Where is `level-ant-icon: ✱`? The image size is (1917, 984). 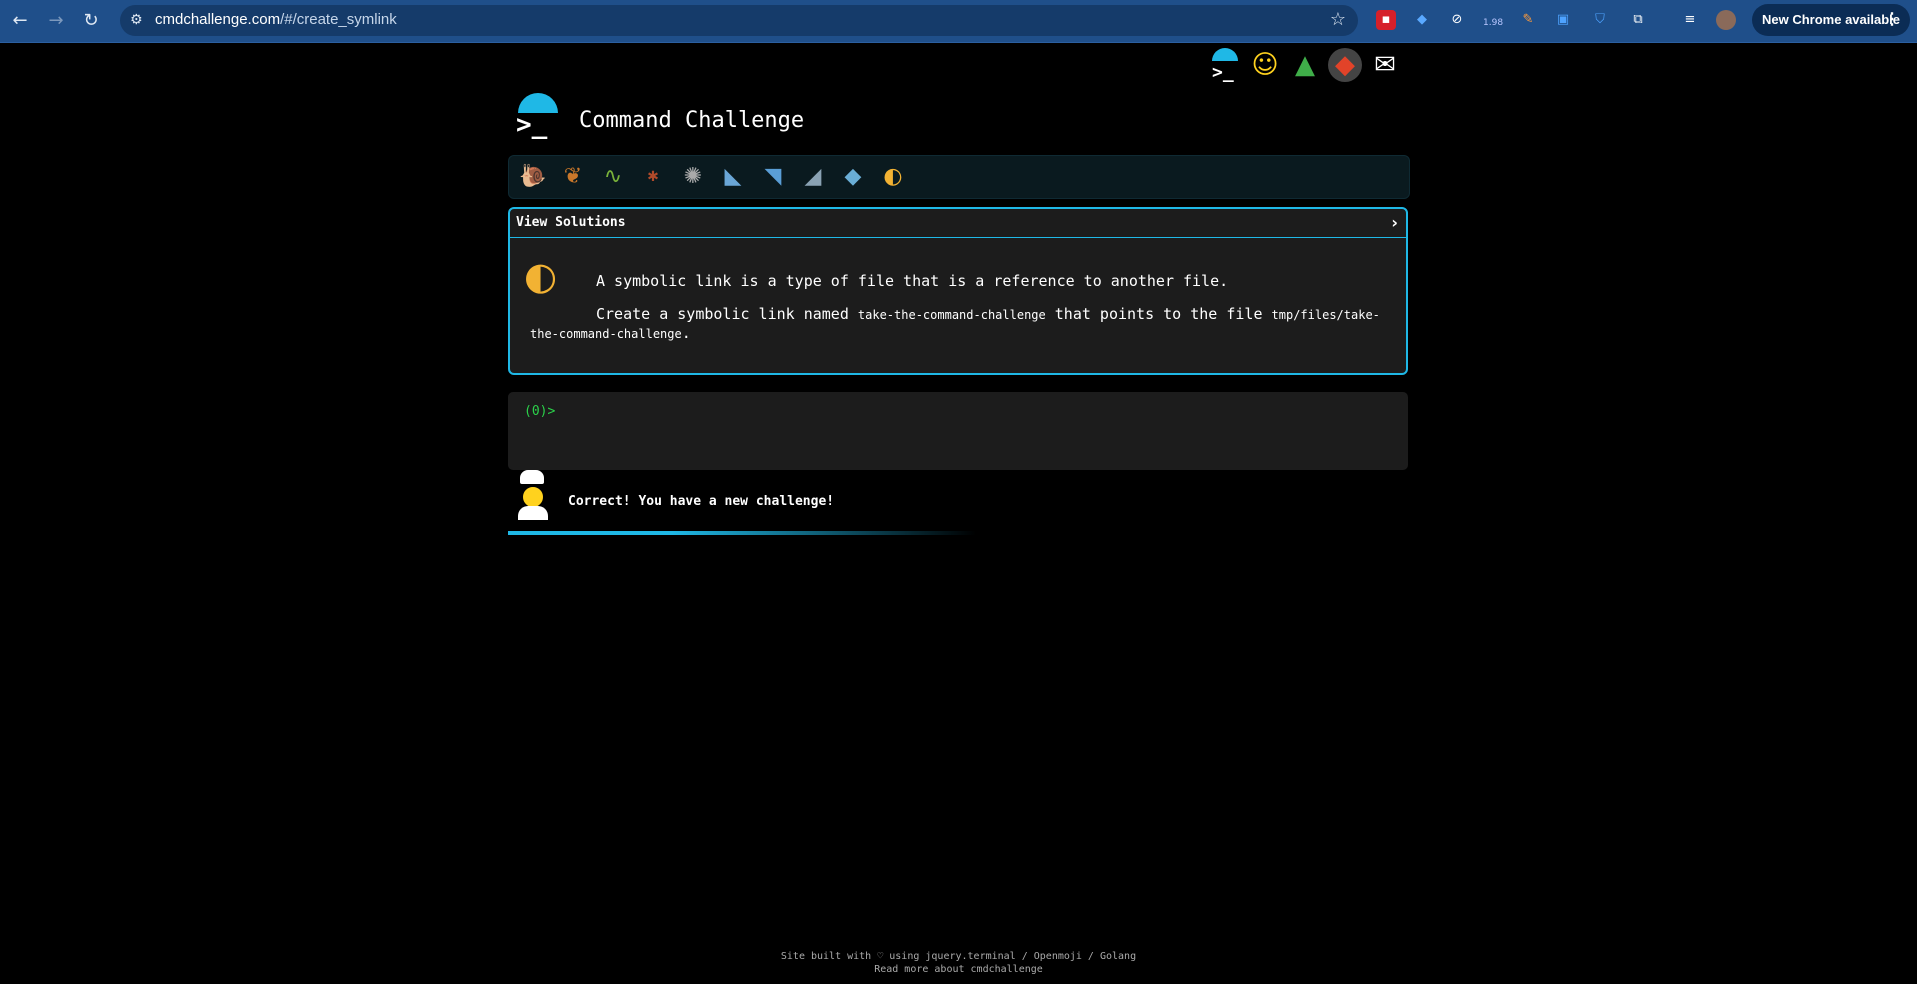 level-ant-icon: ✱ is located at coordinates (653, 177).